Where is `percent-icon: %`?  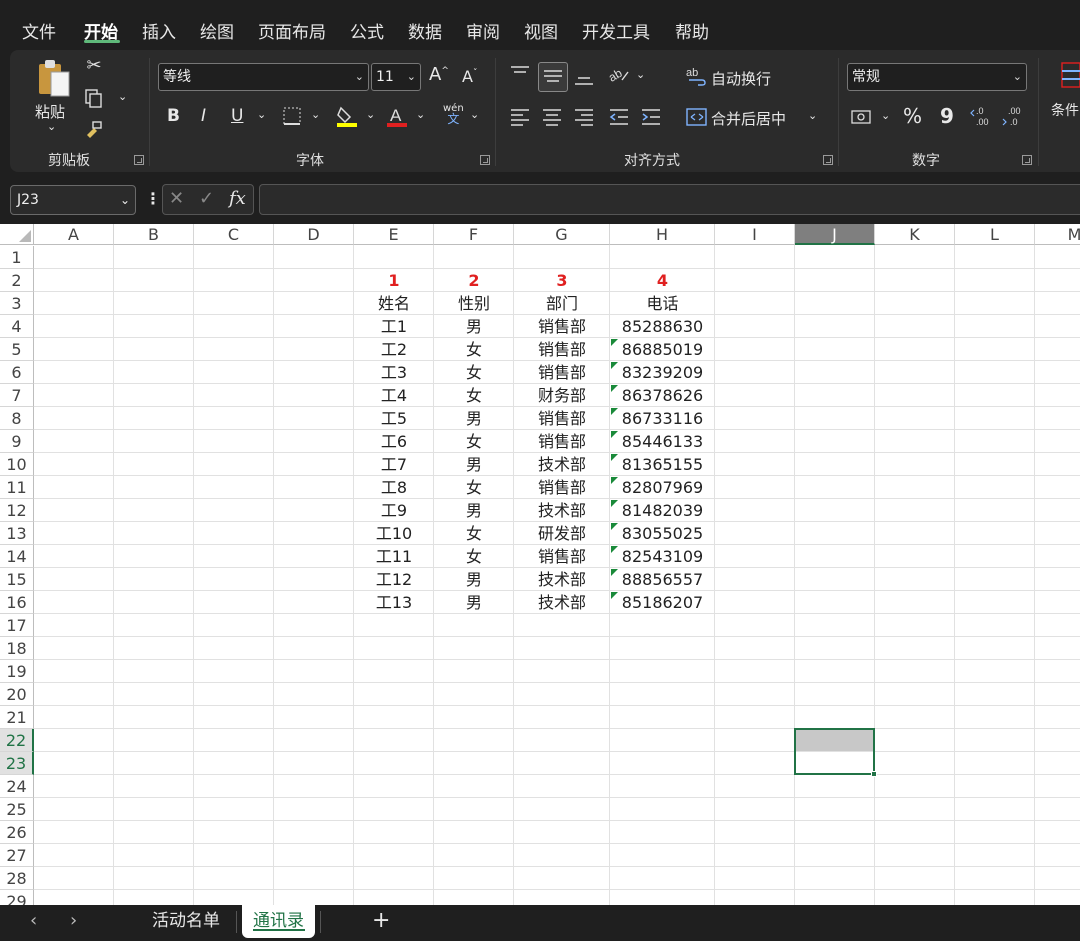
percent-icon: % is located at coordinates (912, 116).